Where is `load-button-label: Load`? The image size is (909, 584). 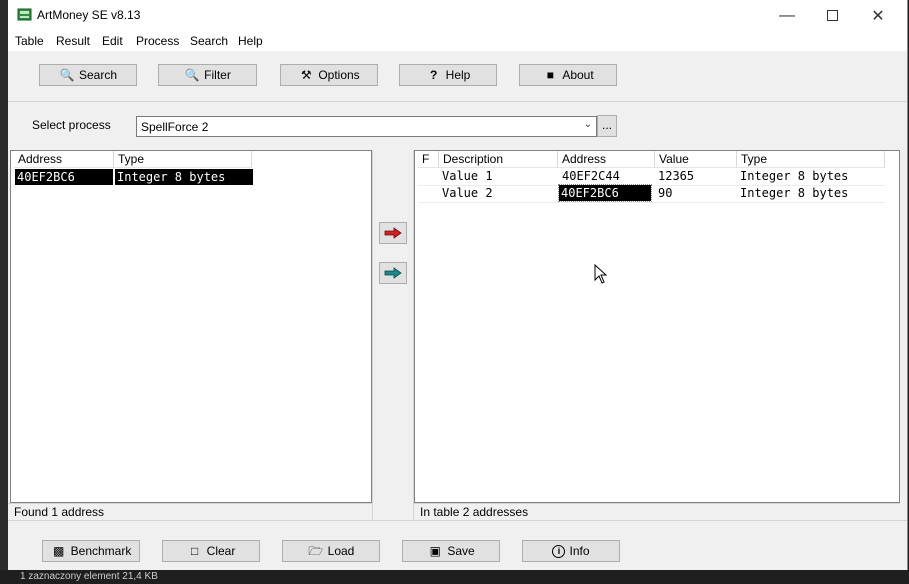
load-button-label: Load is located at coordinates (341, 551).